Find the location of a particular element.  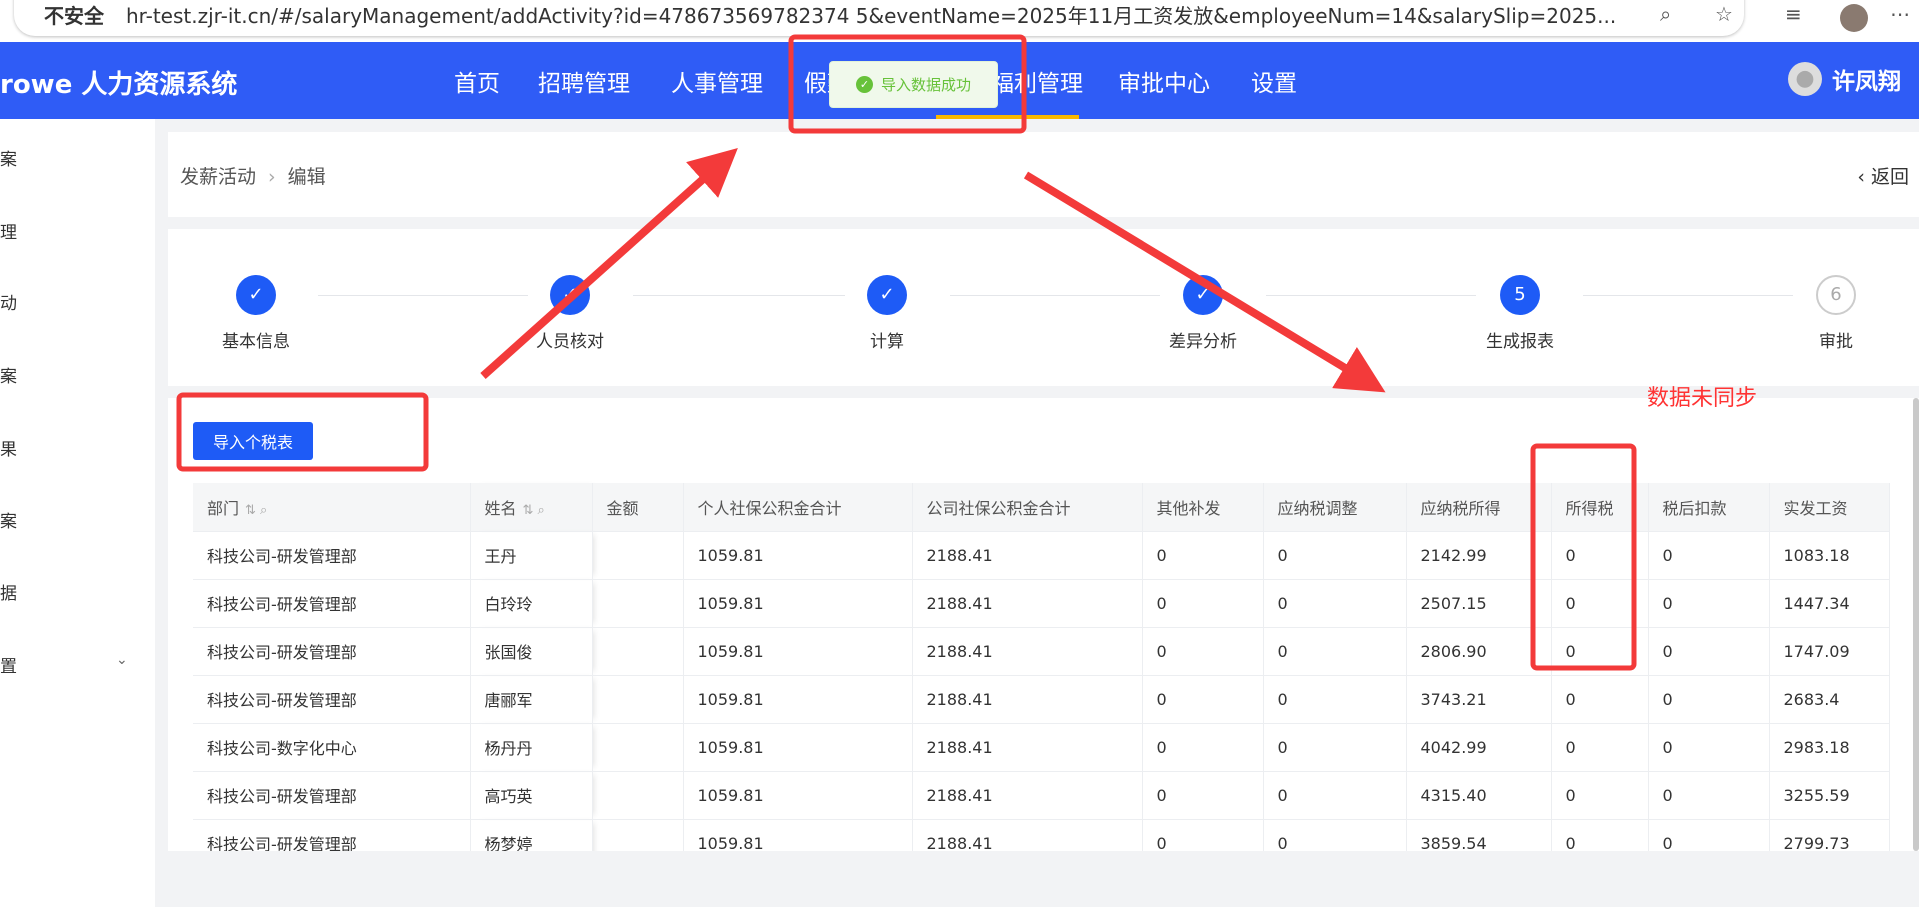

table-cell: 唐郦军 is located at coordinates (531, 698).